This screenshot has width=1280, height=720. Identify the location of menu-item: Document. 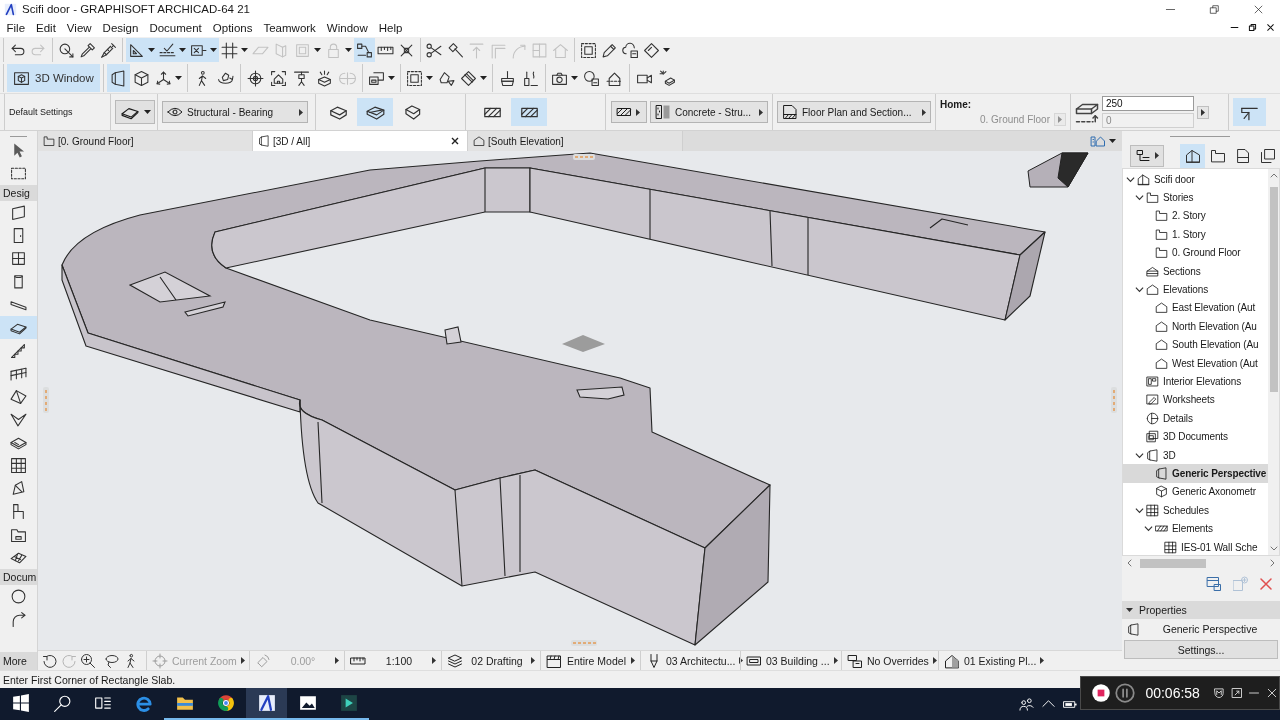
(175, 27).